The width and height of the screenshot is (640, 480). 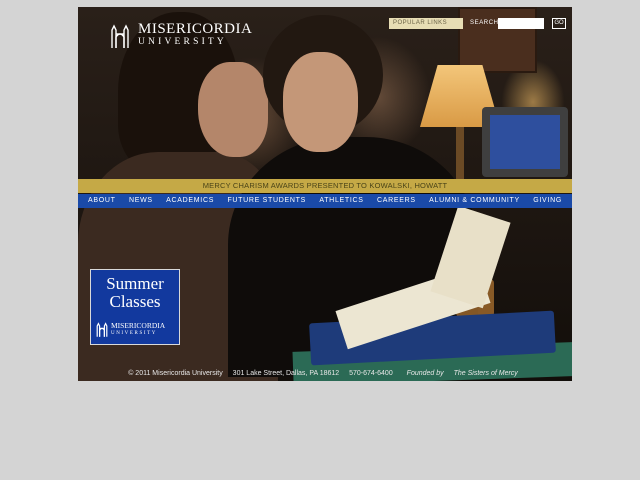 I want to click on promo-title: Summer Classes, so click(x=135, y=293).